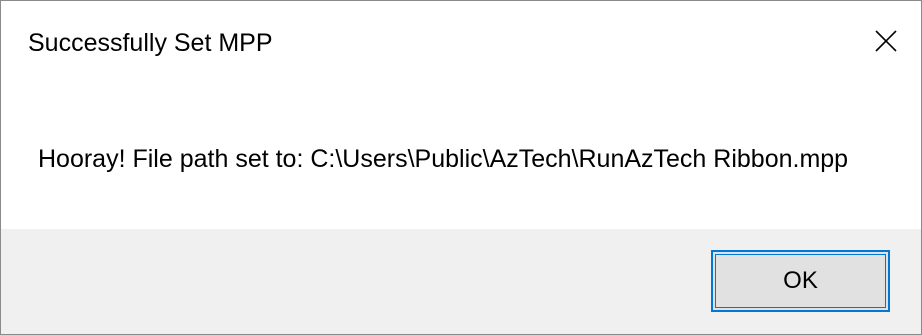 The height and width of the screenshot is (335, 922). I want to click on ok-button: OK, so click(800, 281).